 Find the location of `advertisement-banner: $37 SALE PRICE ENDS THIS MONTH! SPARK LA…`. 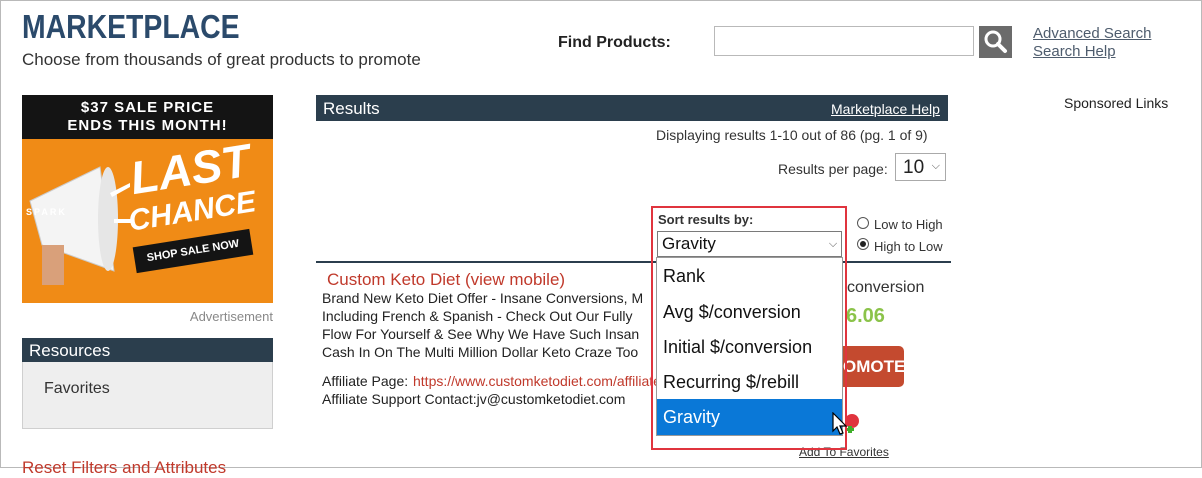

advertisement-banner: $37 SALE PRICE ENDS THIS MONTH! SPARK LA… is located at coordinates (147, 199).